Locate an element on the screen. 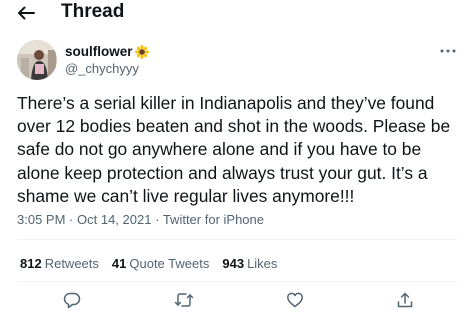 This screenshot has width=474, height=323. display-name: soulflower is located at coordinates (107, 51).